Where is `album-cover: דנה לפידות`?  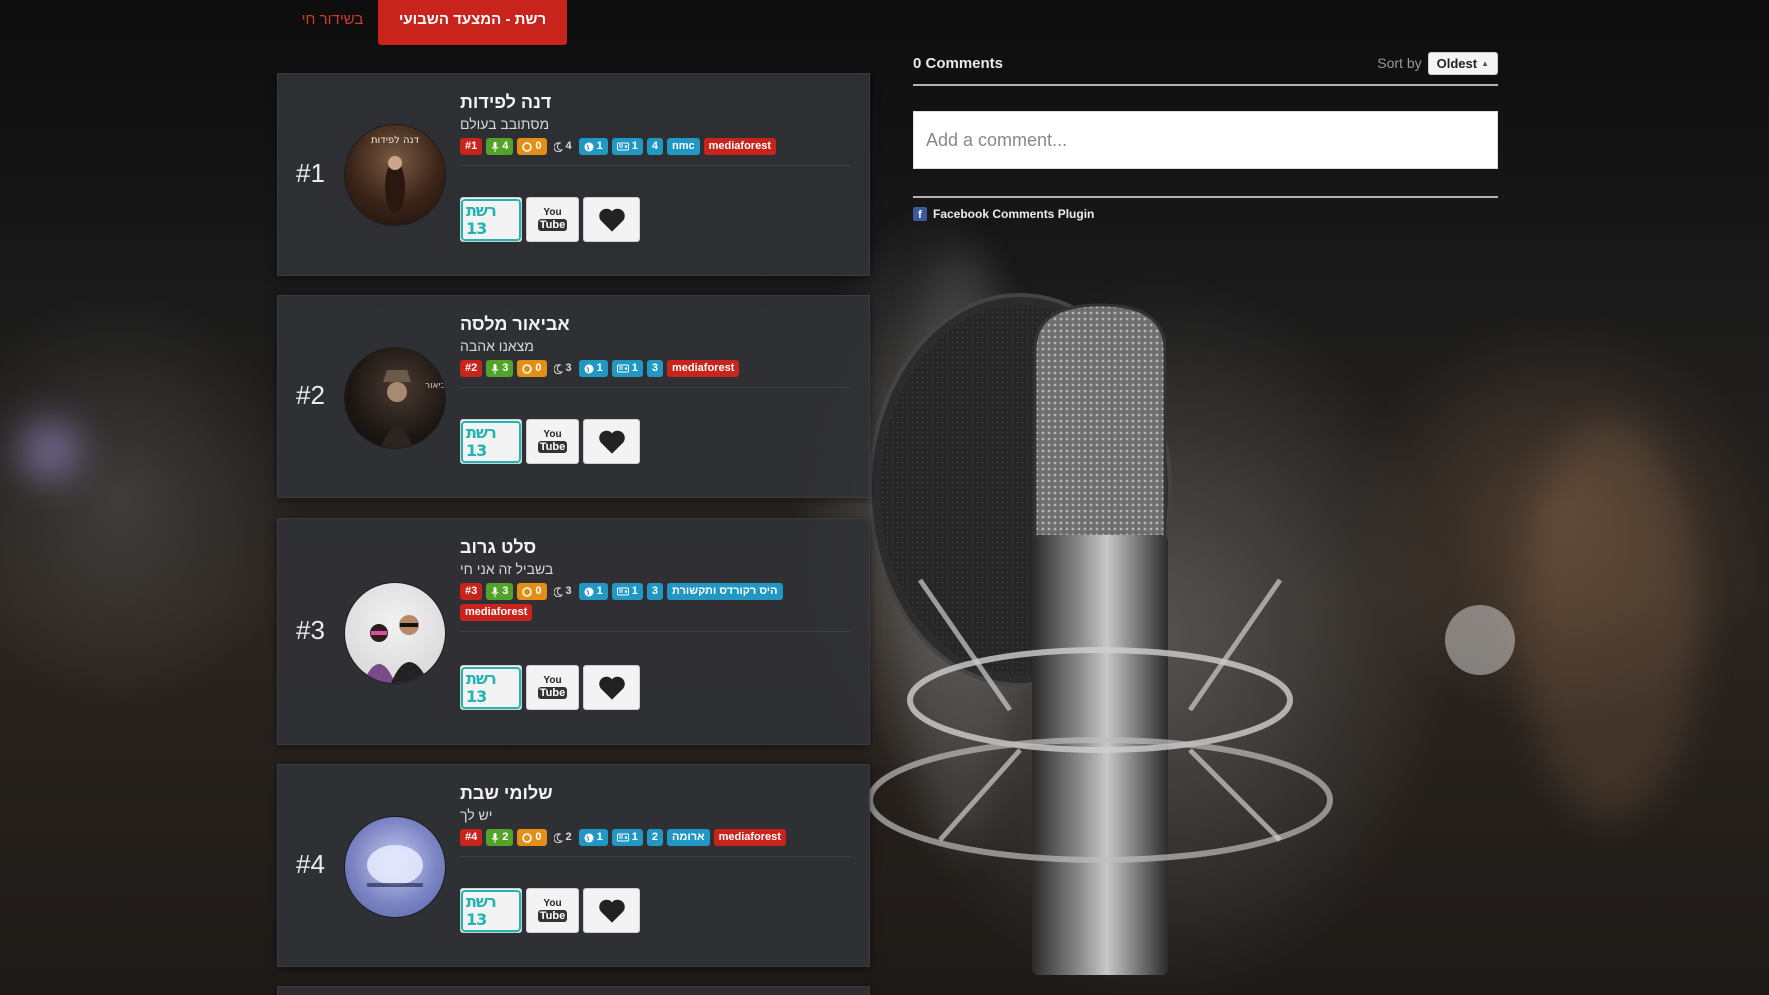
album-cover: דנה לפידות is located at coordinates (395, 175).